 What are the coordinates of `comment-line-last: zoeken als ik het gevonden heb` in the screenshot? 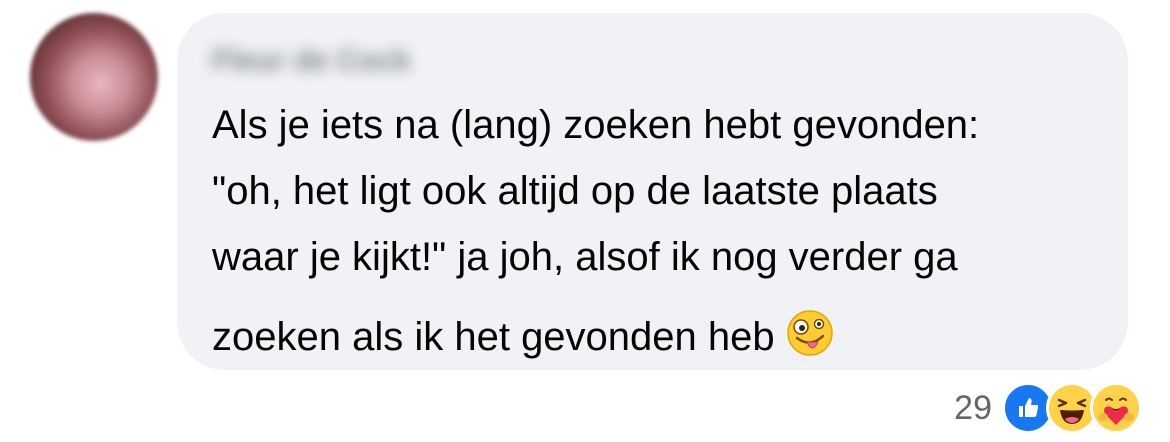 It's located at (662, 337).